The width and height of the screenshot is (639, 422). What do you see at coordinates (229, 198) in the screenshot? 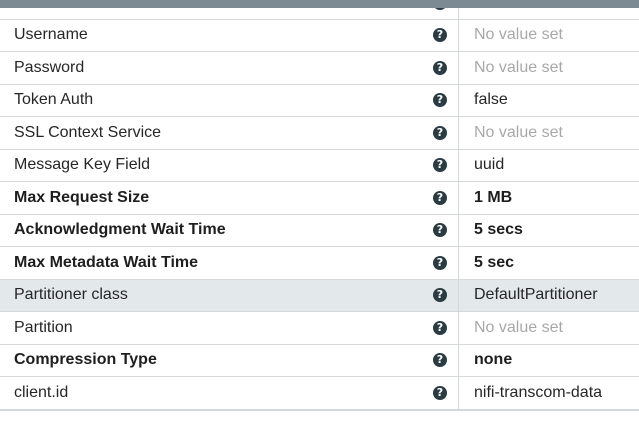
I see `property-name-cell: Max Request Size?` at bounding box center [229, 198].